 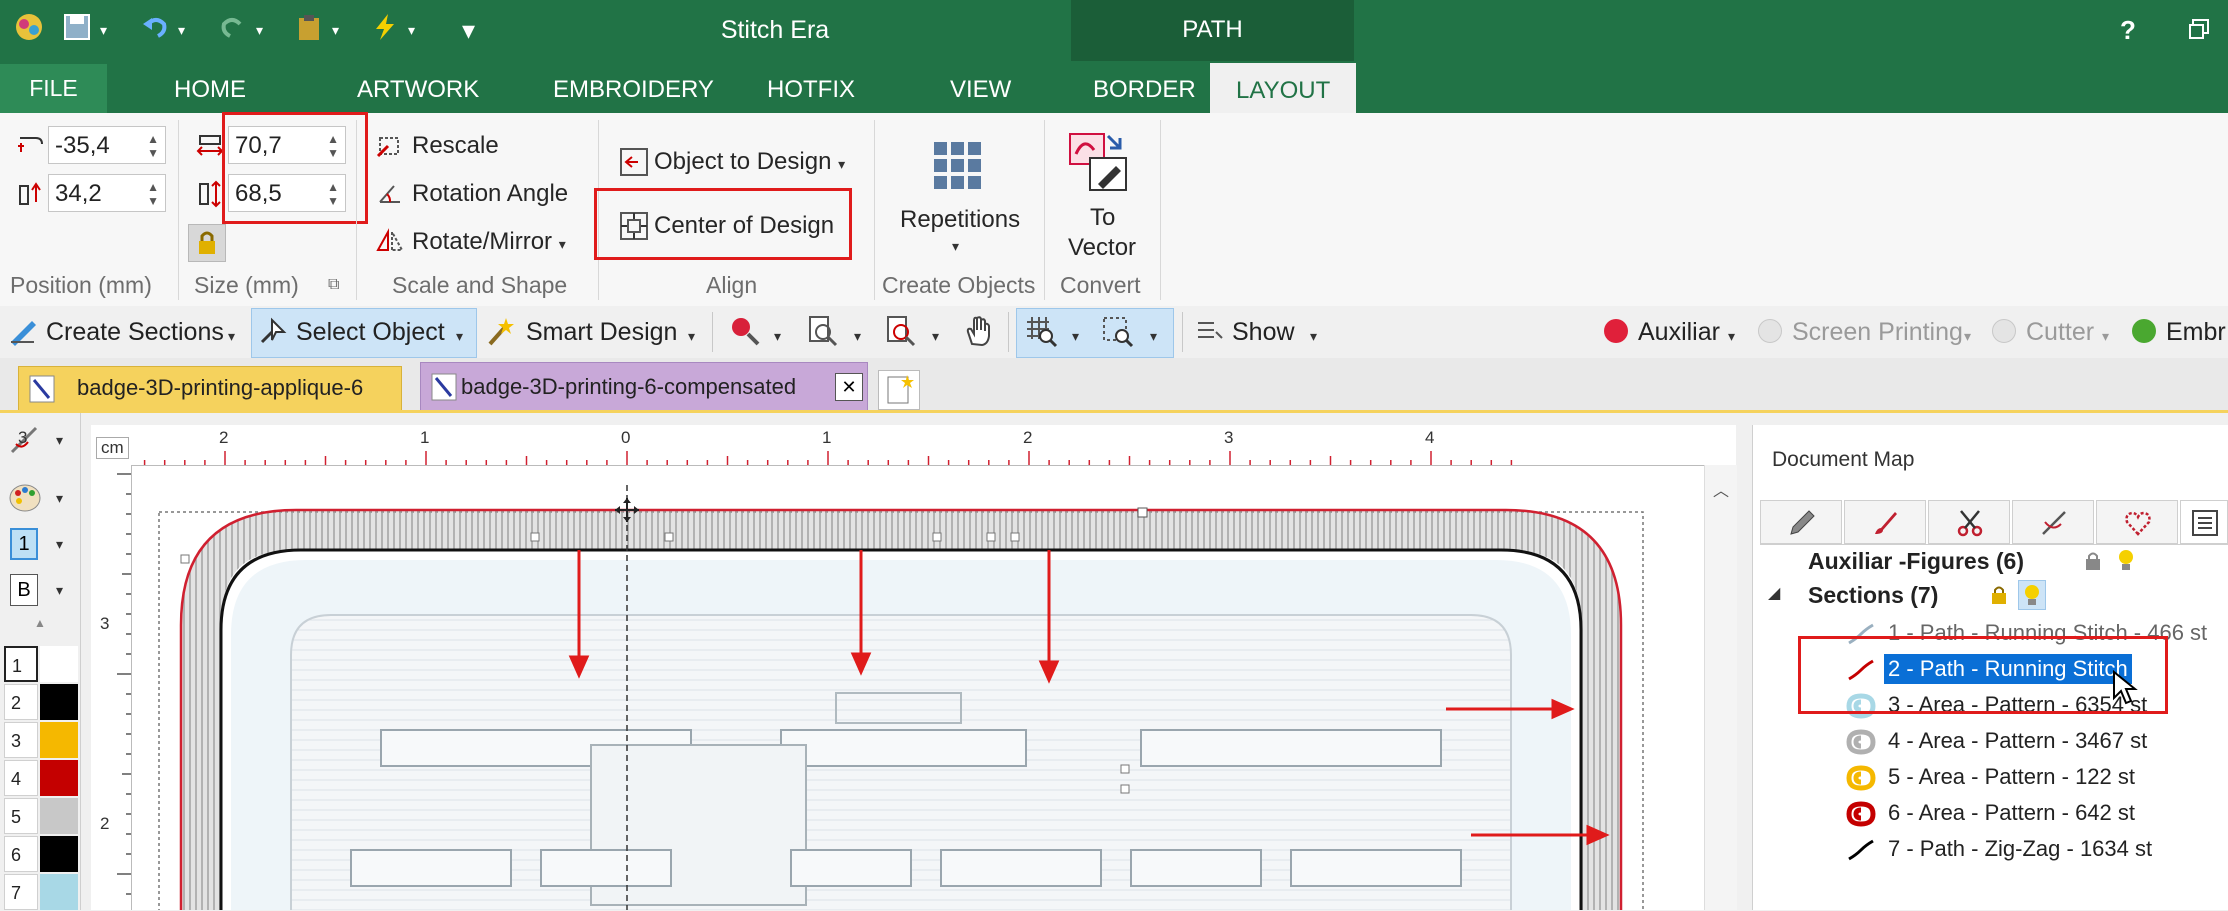 What do you see at coordinates (1263, 332) in the screenshot?
I see `show-button: Show` at bounding box center [1263, 332].